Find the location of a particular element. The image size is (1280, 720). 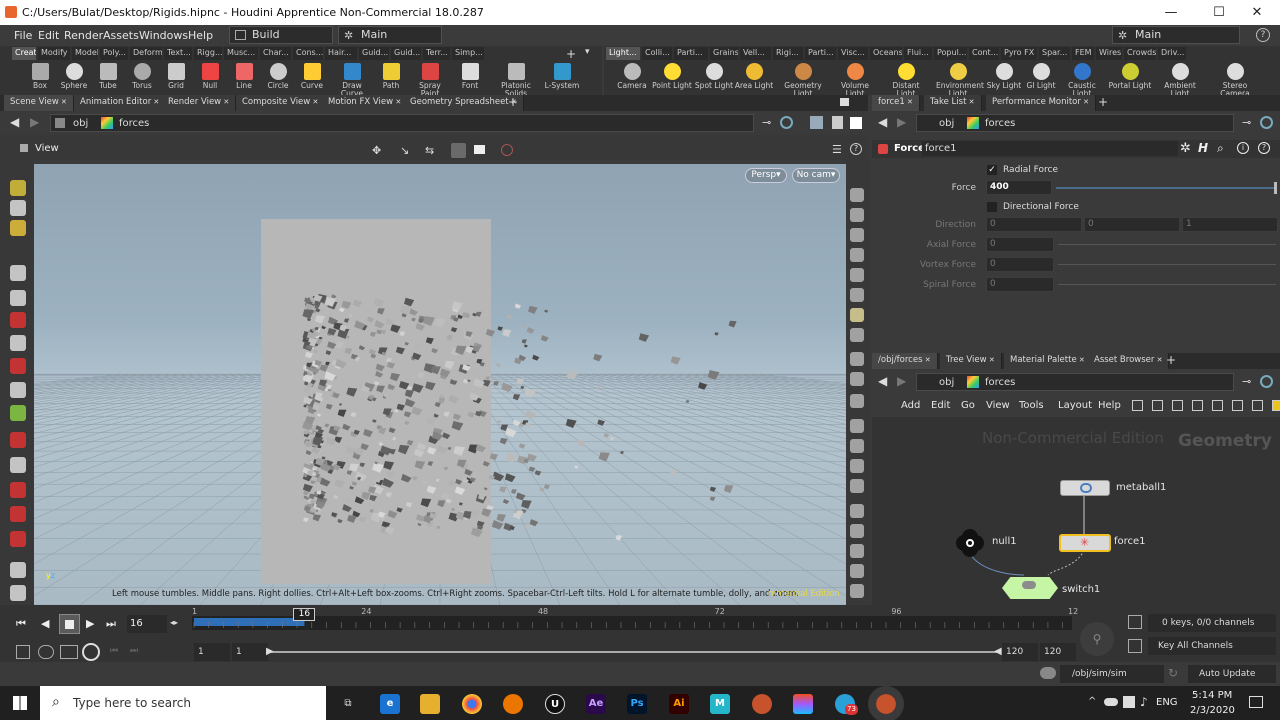

direction-y-field: 0 is located at coordinates (1132, 224).